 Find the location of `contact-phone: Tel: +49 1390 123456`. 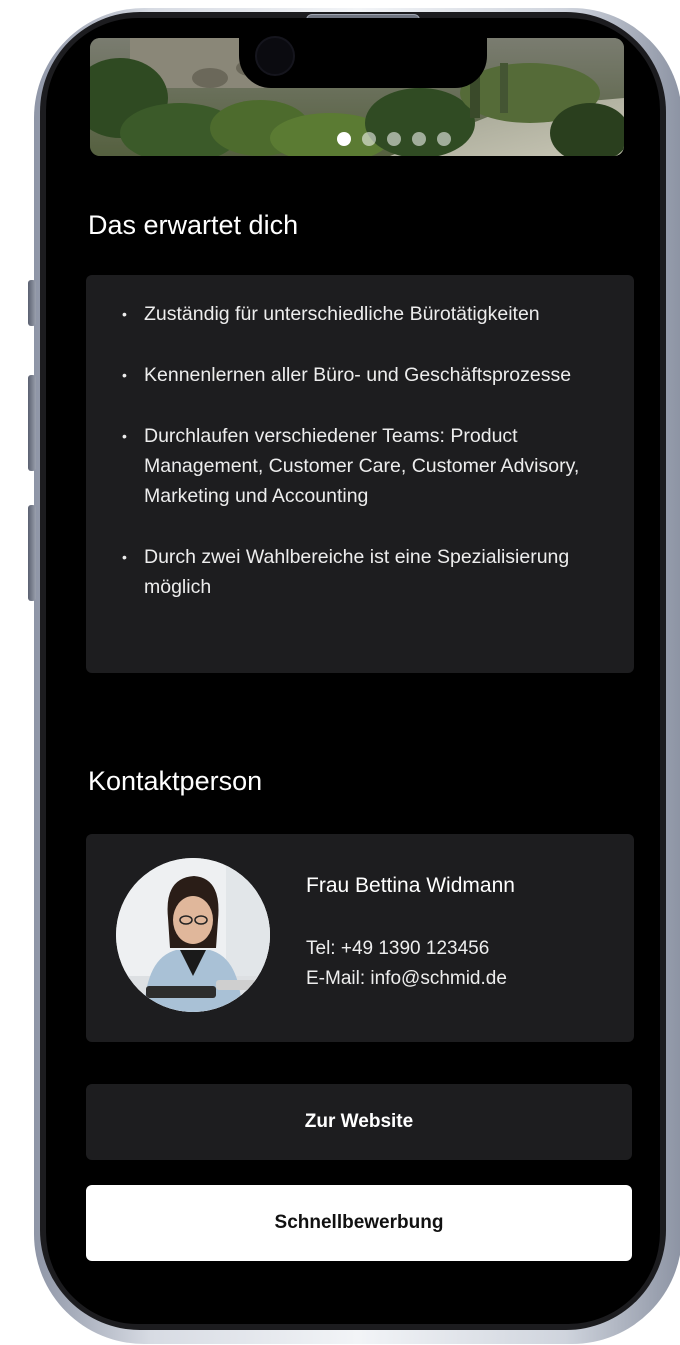

contact-phone: Tel: +49 1390 123456 is located at coordinates (397, 949).